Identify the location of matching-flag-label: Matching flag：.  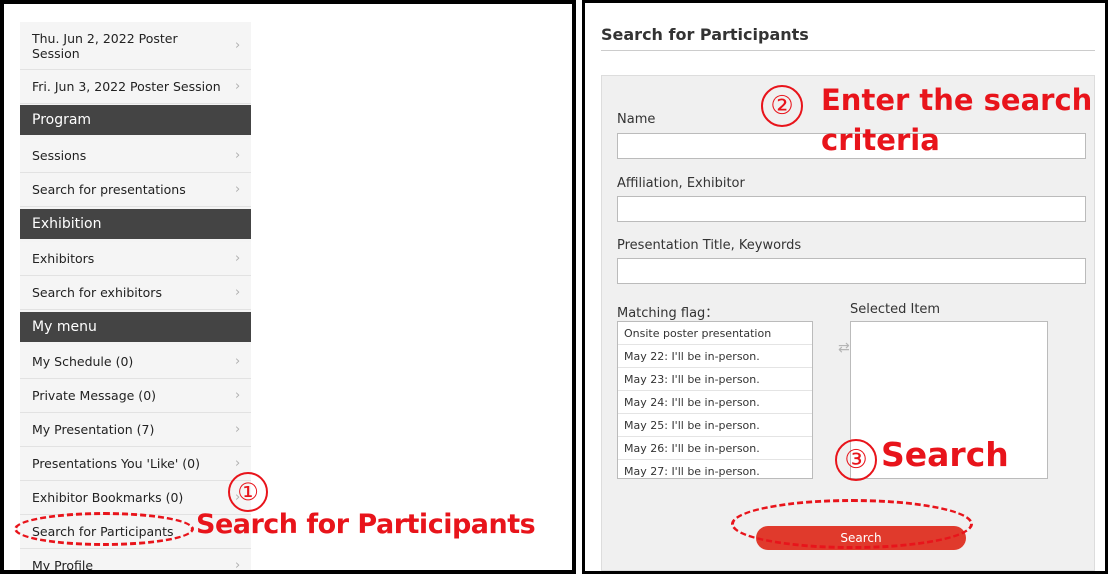
(668, 313).